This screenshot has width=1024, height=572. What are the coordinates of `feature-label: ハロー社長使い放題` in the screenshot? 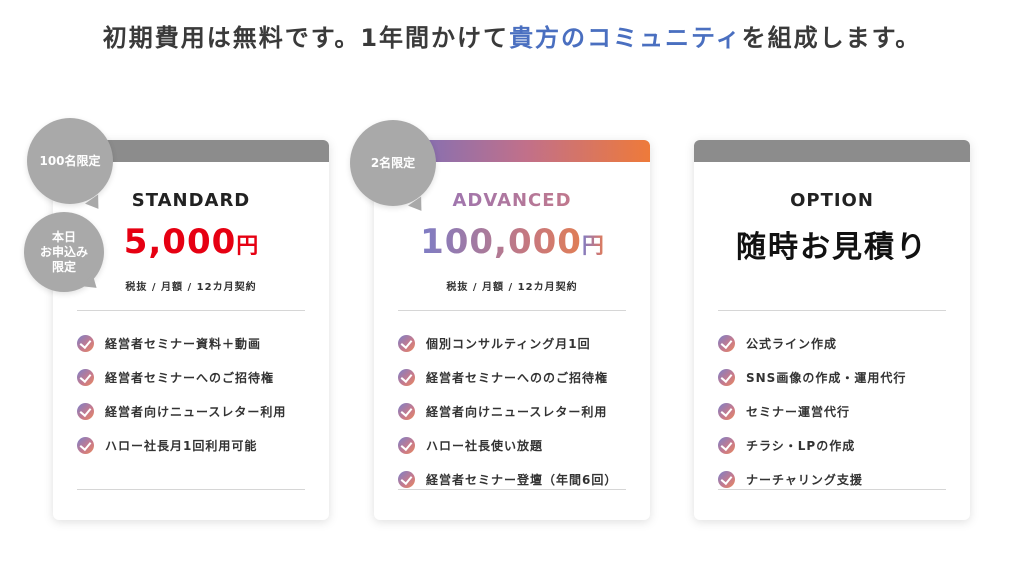 It's located at (485, 445).